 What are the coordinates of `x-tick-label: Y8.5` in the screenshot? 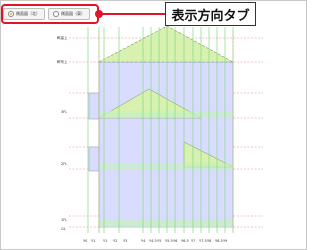 It's located at (219, 241).